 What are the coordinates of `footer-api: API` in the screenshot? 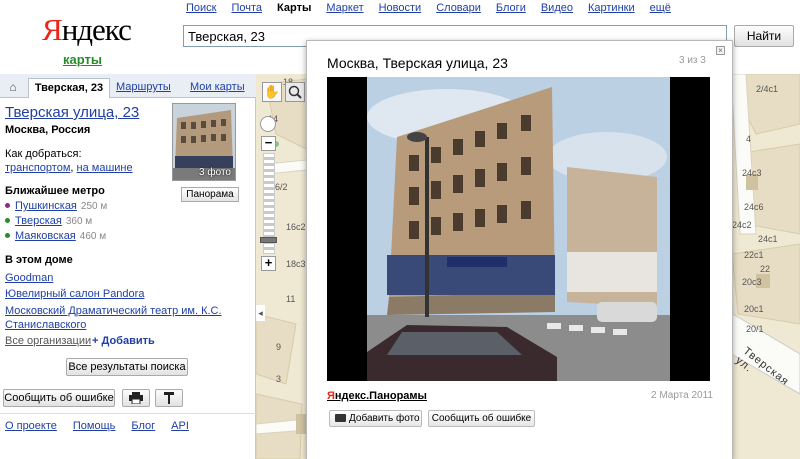 It's located at (180, 426).